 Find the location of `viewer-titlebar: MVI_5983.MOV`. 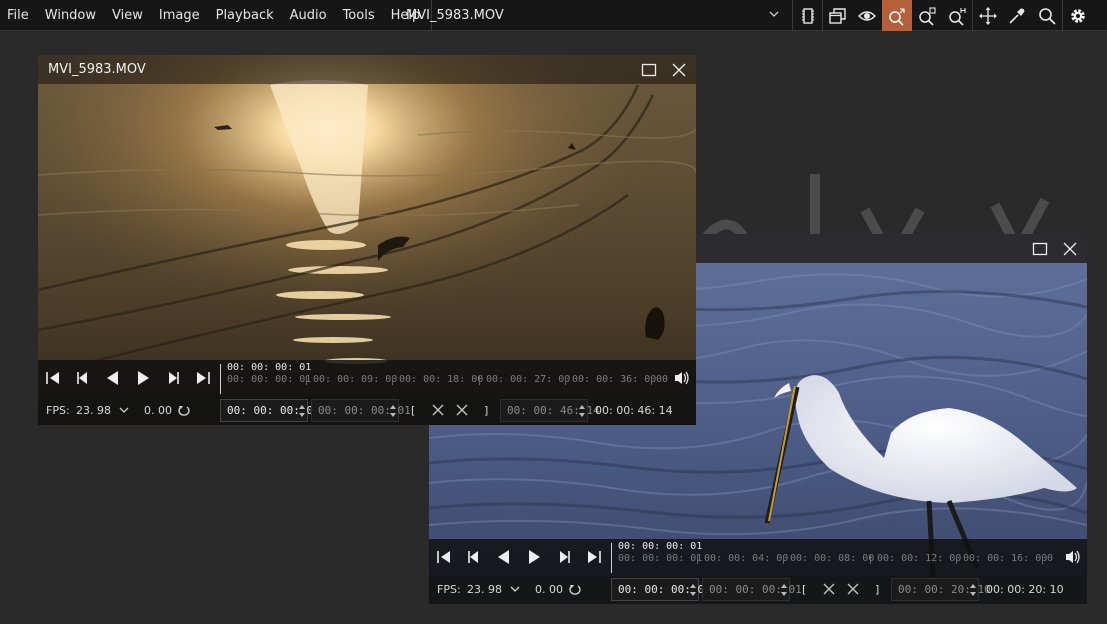

viewer-titlebar: MVI_5983.MOV is located at coordinates (367, 69).